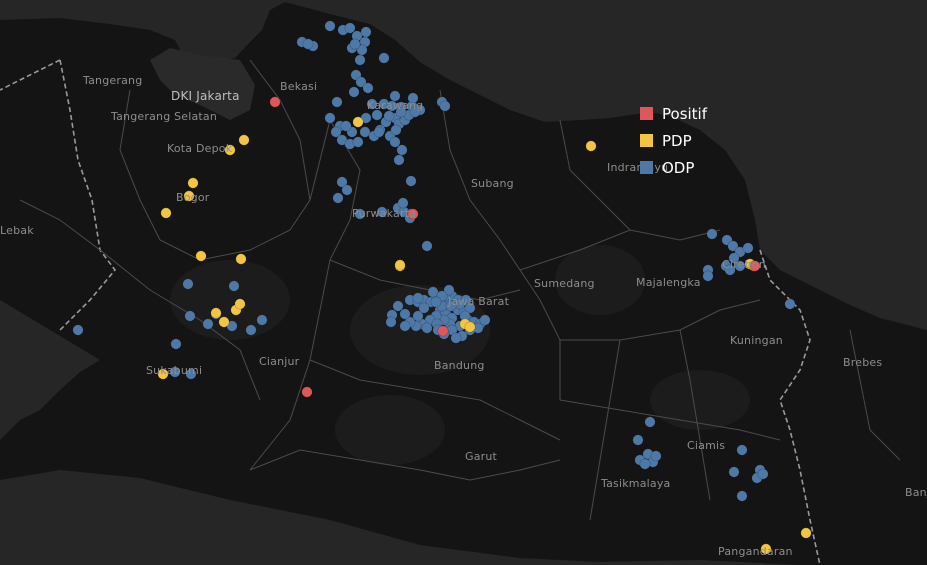  Describe the element at coordinates (113, 80) in the screenshot. I see `place-label-tangerang: Tangerang` at that location.